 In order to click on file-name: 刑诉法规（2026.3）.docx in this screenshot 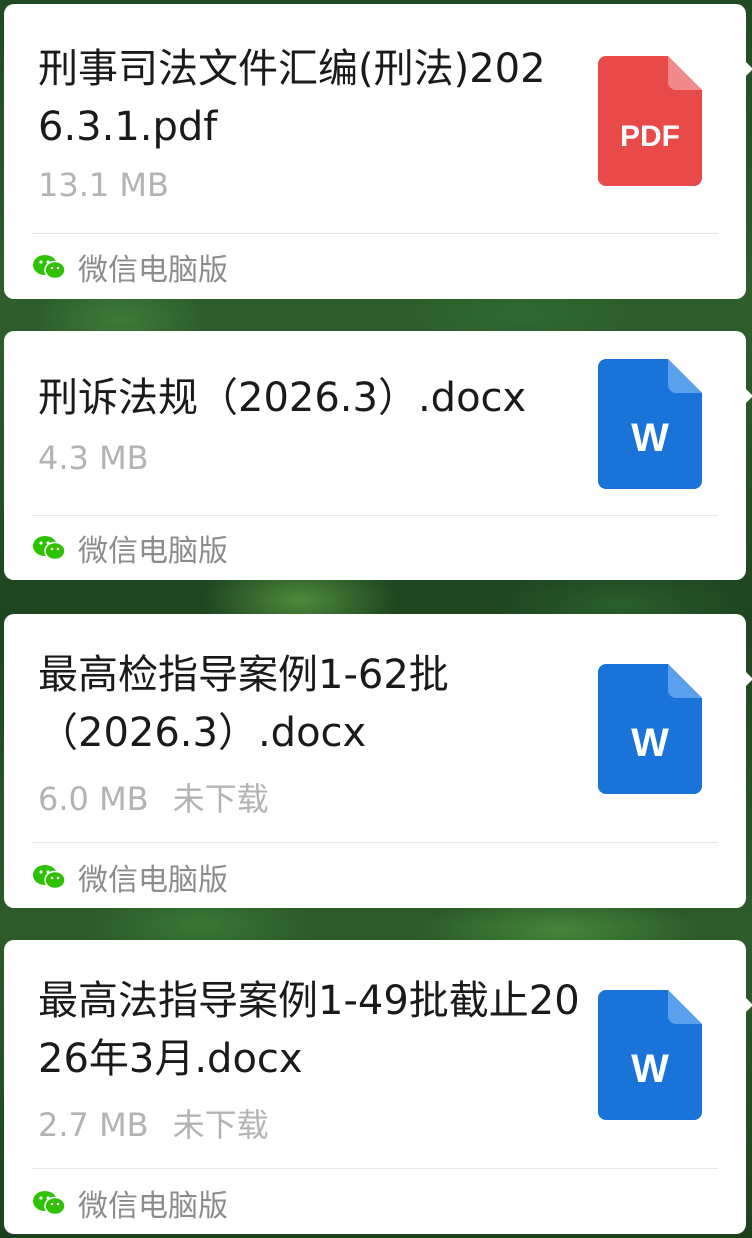, I will do `click(282, 398)`.